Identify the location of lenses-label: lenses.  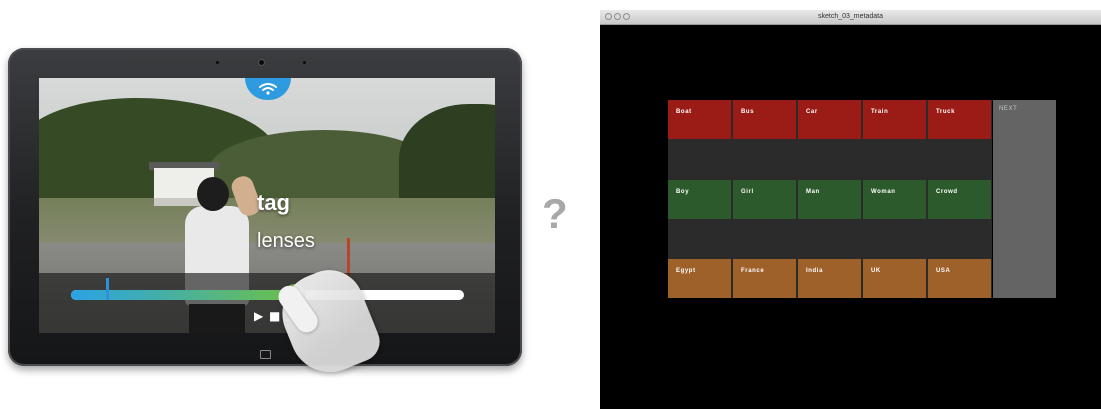
(286, 241).